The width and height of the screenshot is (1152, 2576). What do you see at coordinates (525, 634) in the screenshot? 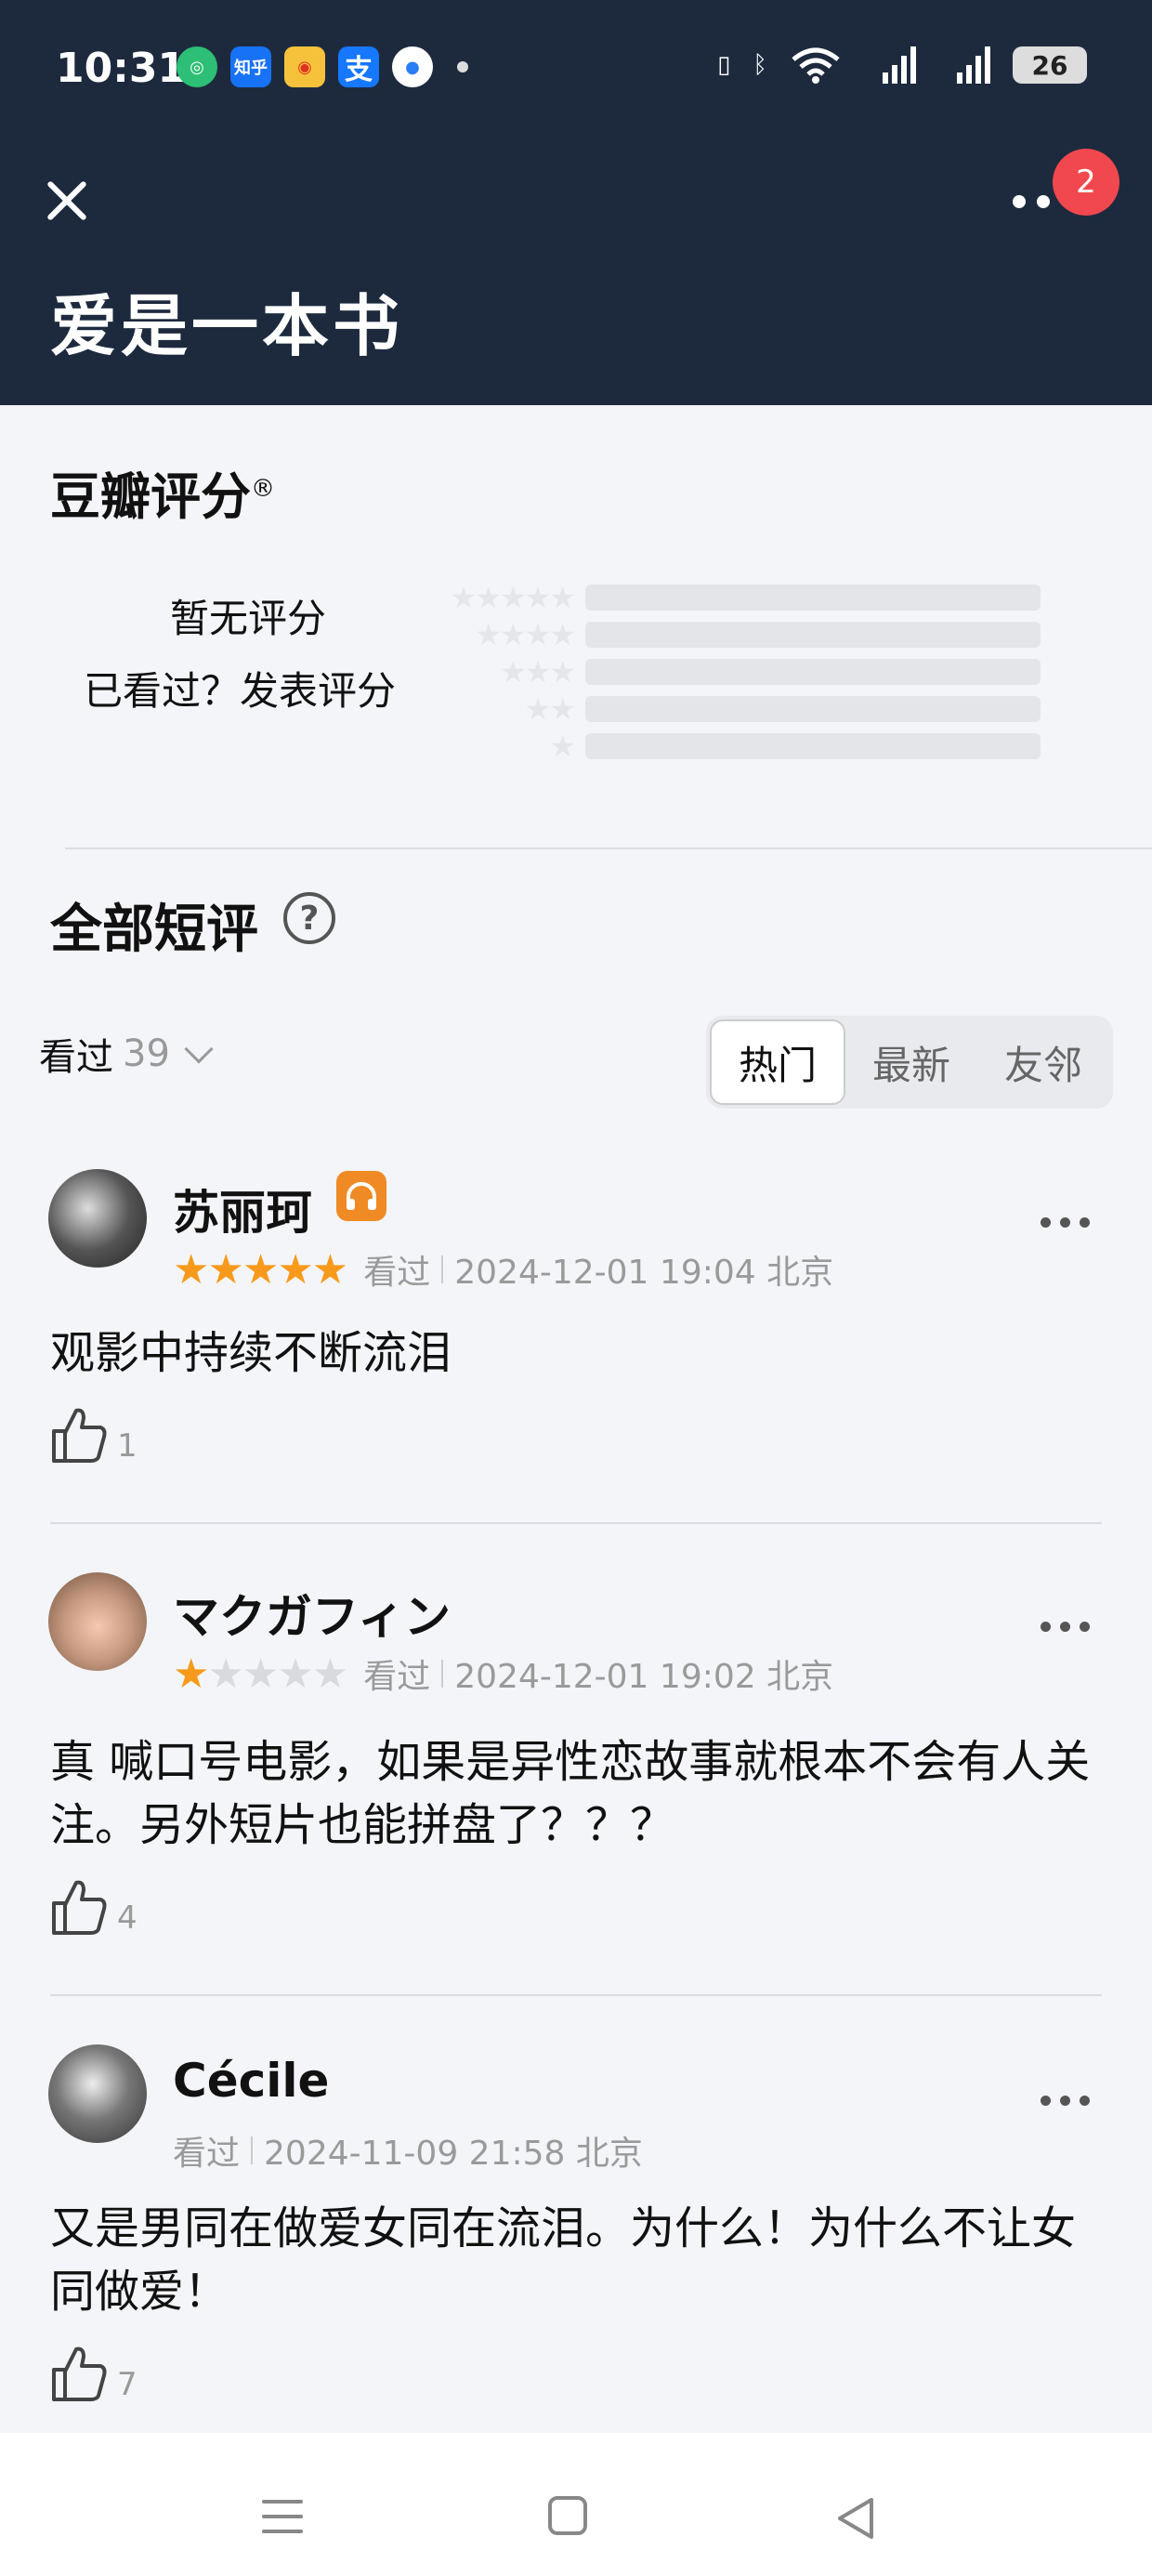
I see `star-icon-group: ★★★★` at bounding box center [525, 634].